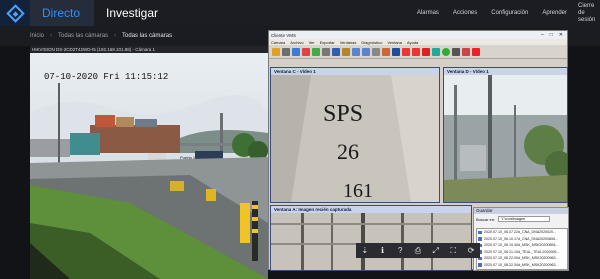 The height and width of the screenshot is (279, 600). I want to click on save-icon, so click(296, 51).